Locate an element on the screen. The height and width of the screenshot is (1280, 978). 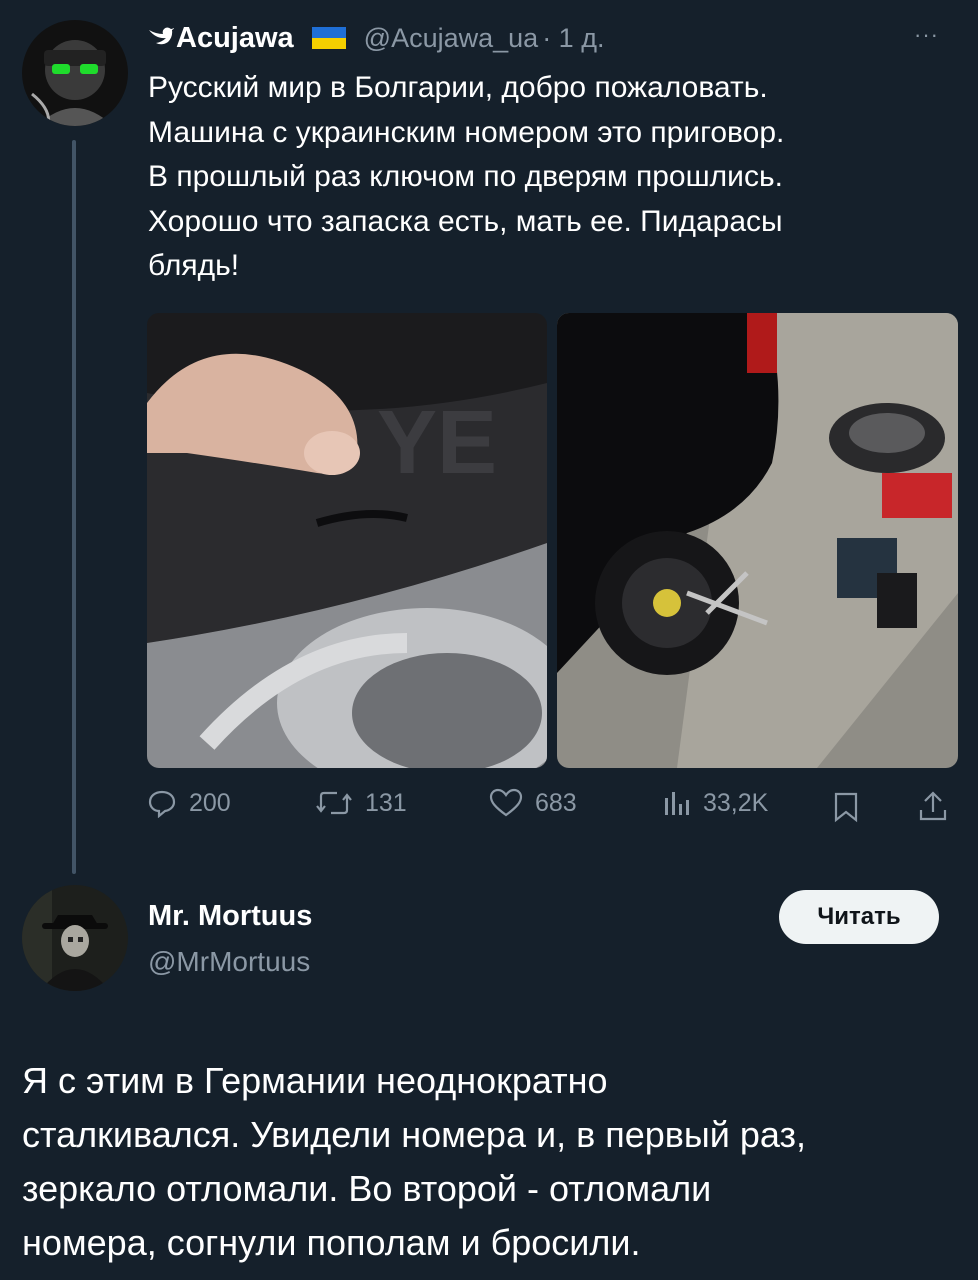
bird-logo-icon is located at coordinates (161, 38).